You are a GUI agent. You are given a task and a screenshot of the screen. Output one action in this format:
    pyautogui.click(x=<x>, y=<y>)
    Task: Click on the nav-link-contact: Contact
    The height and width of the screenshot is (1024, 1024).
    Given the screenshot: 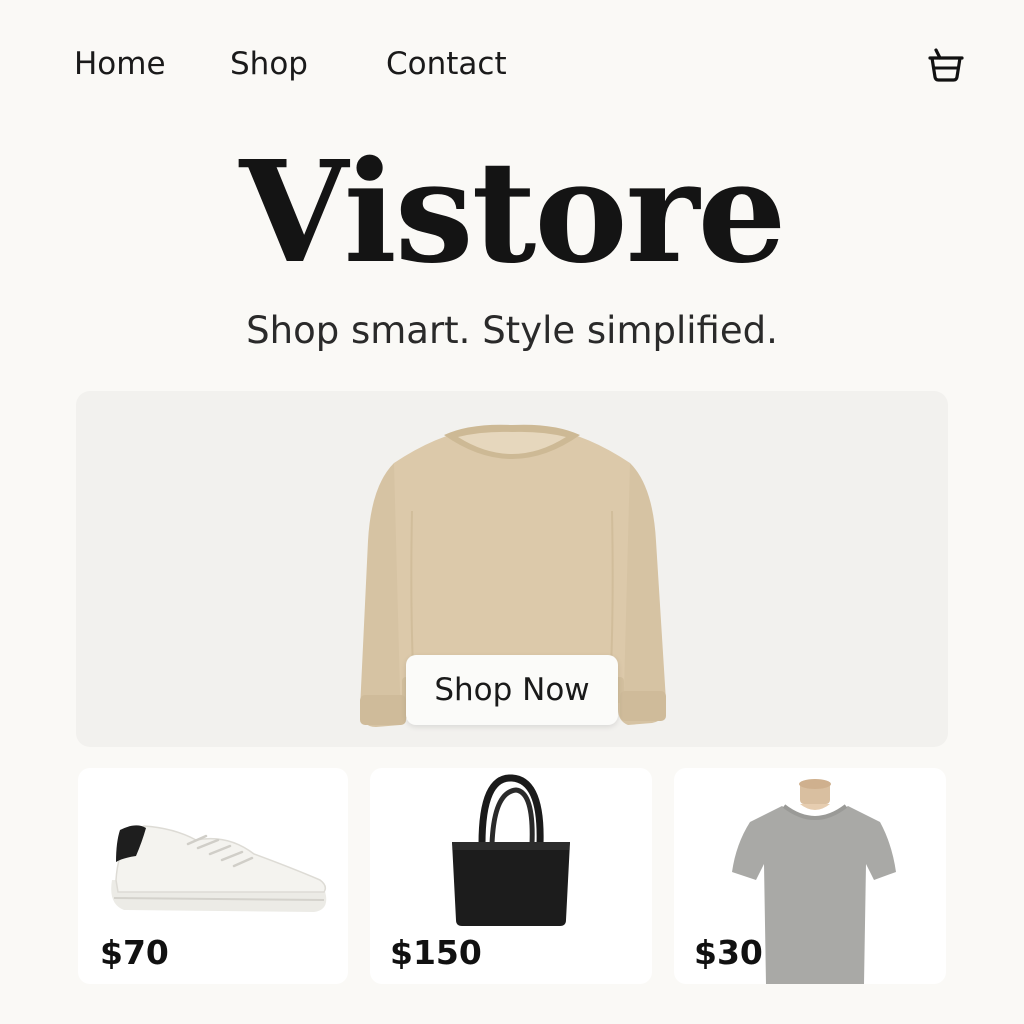 What is the action you would take?
    pyautogui.click(x=446, y=64)
    